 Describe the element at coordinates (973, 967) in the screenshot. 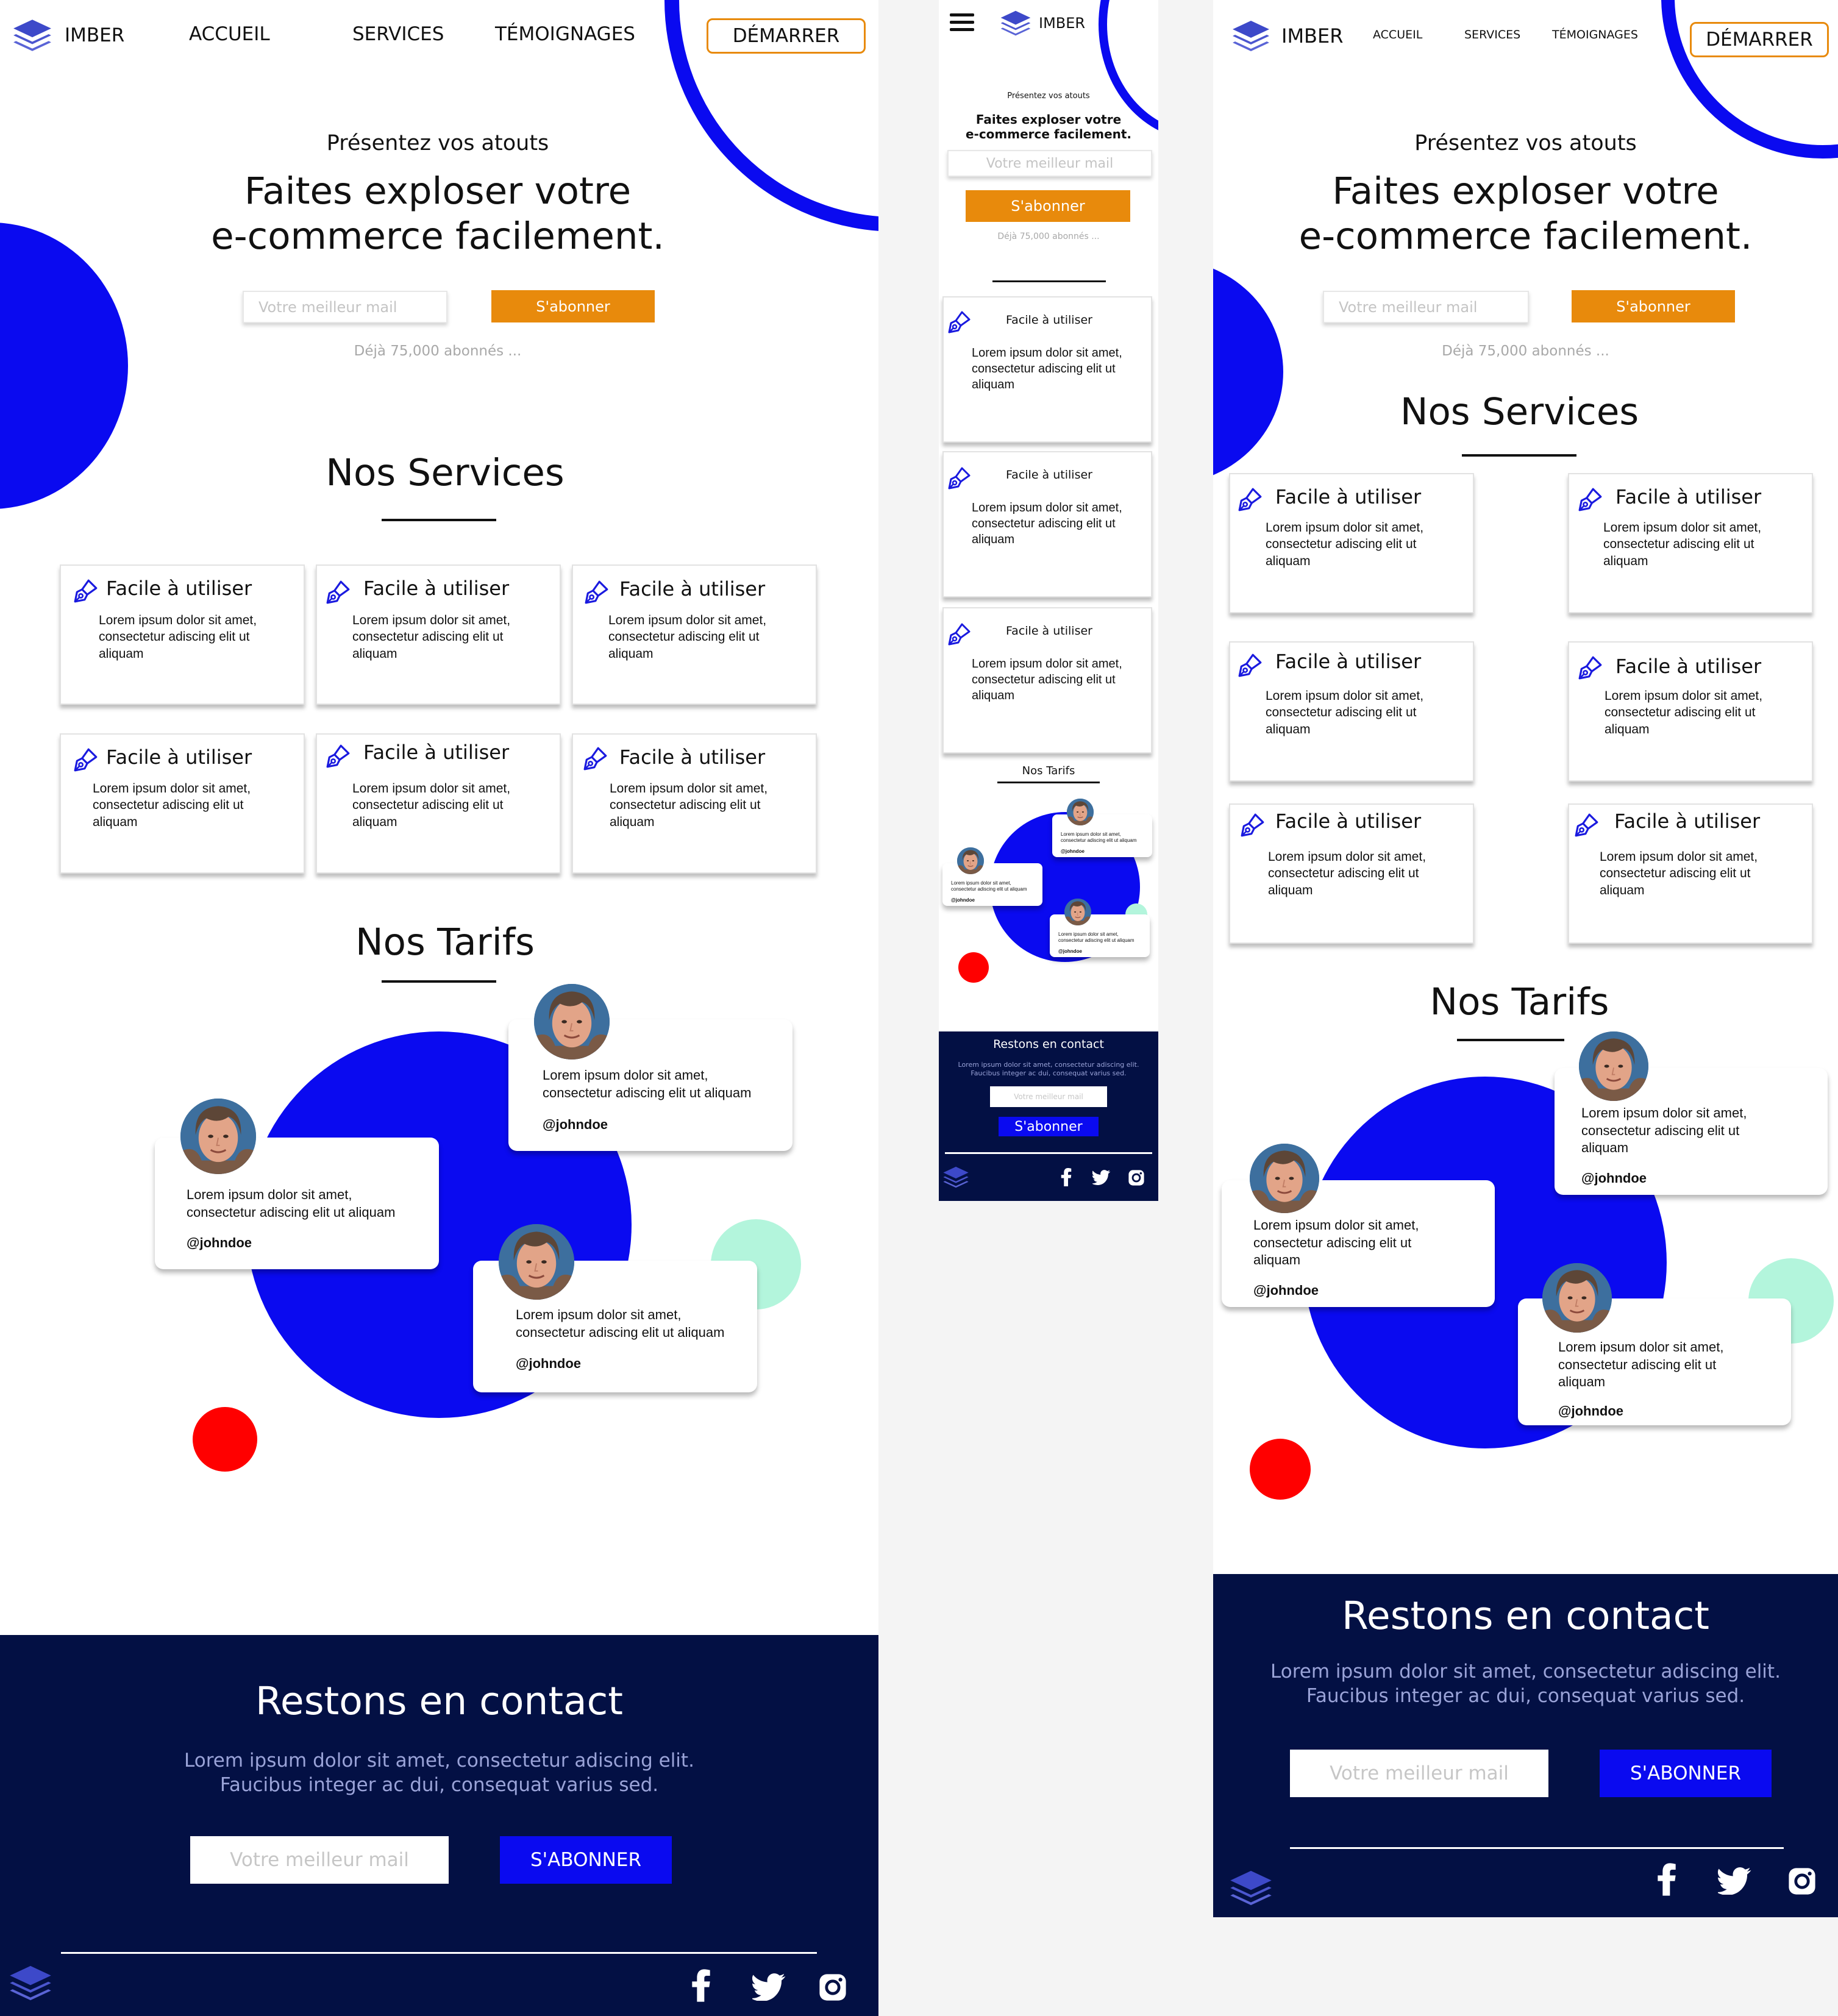

I see `red-circle` at that location.